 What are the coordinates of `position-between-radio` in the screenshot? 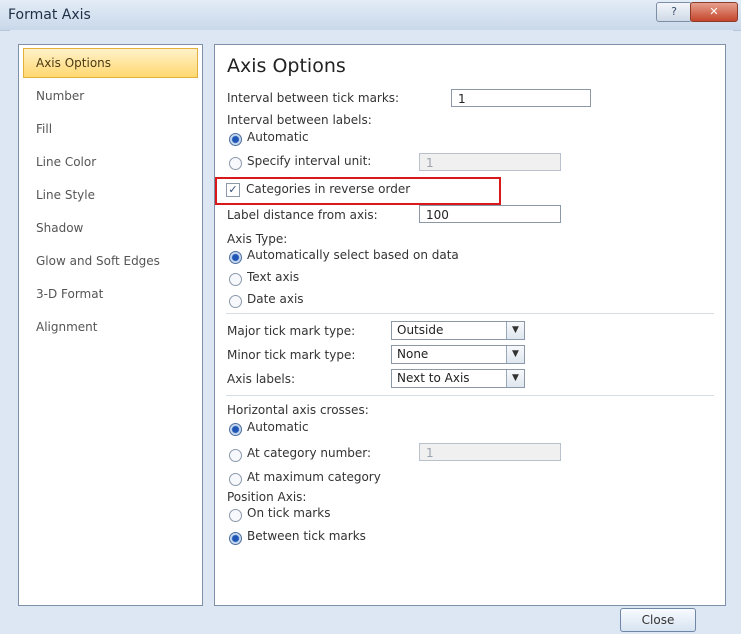 It's located at (235, 538).